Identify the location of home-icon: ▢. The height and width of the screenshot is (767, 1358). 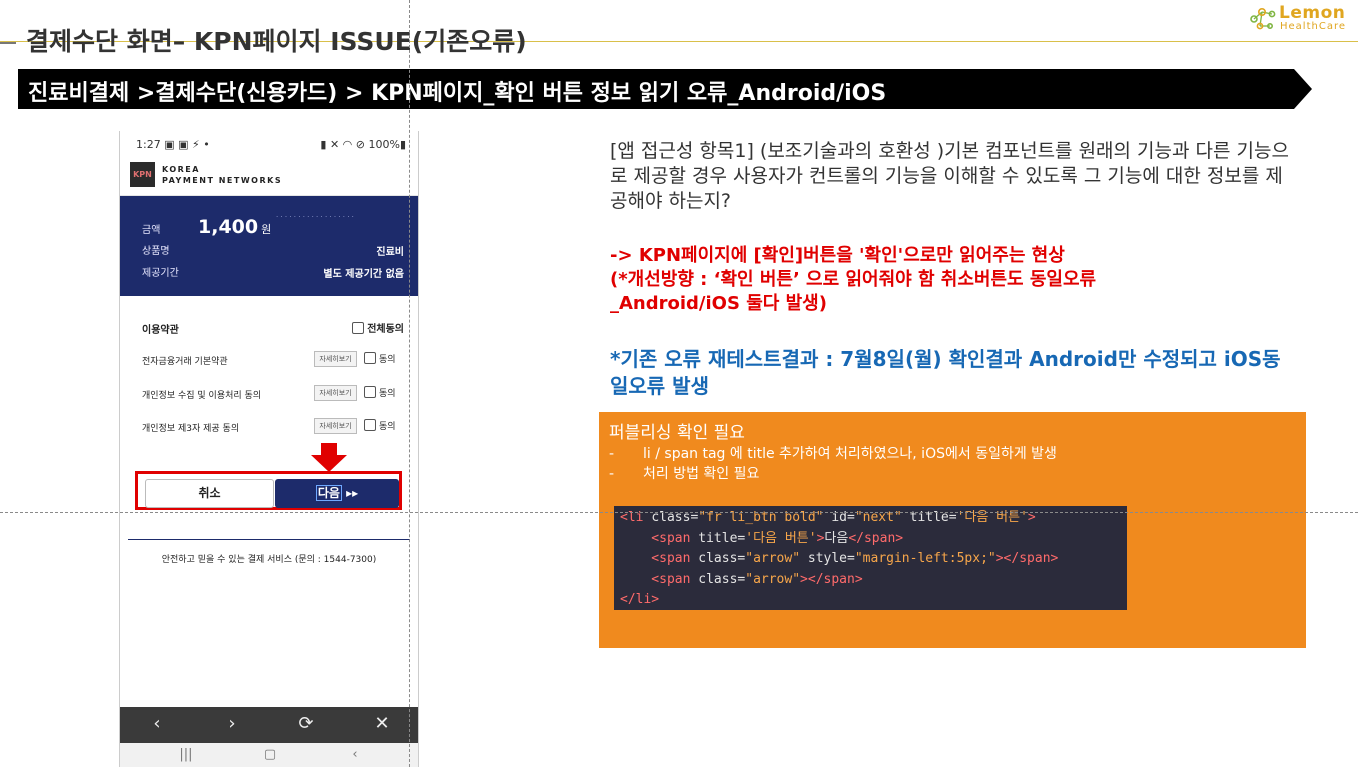
(270, 754).